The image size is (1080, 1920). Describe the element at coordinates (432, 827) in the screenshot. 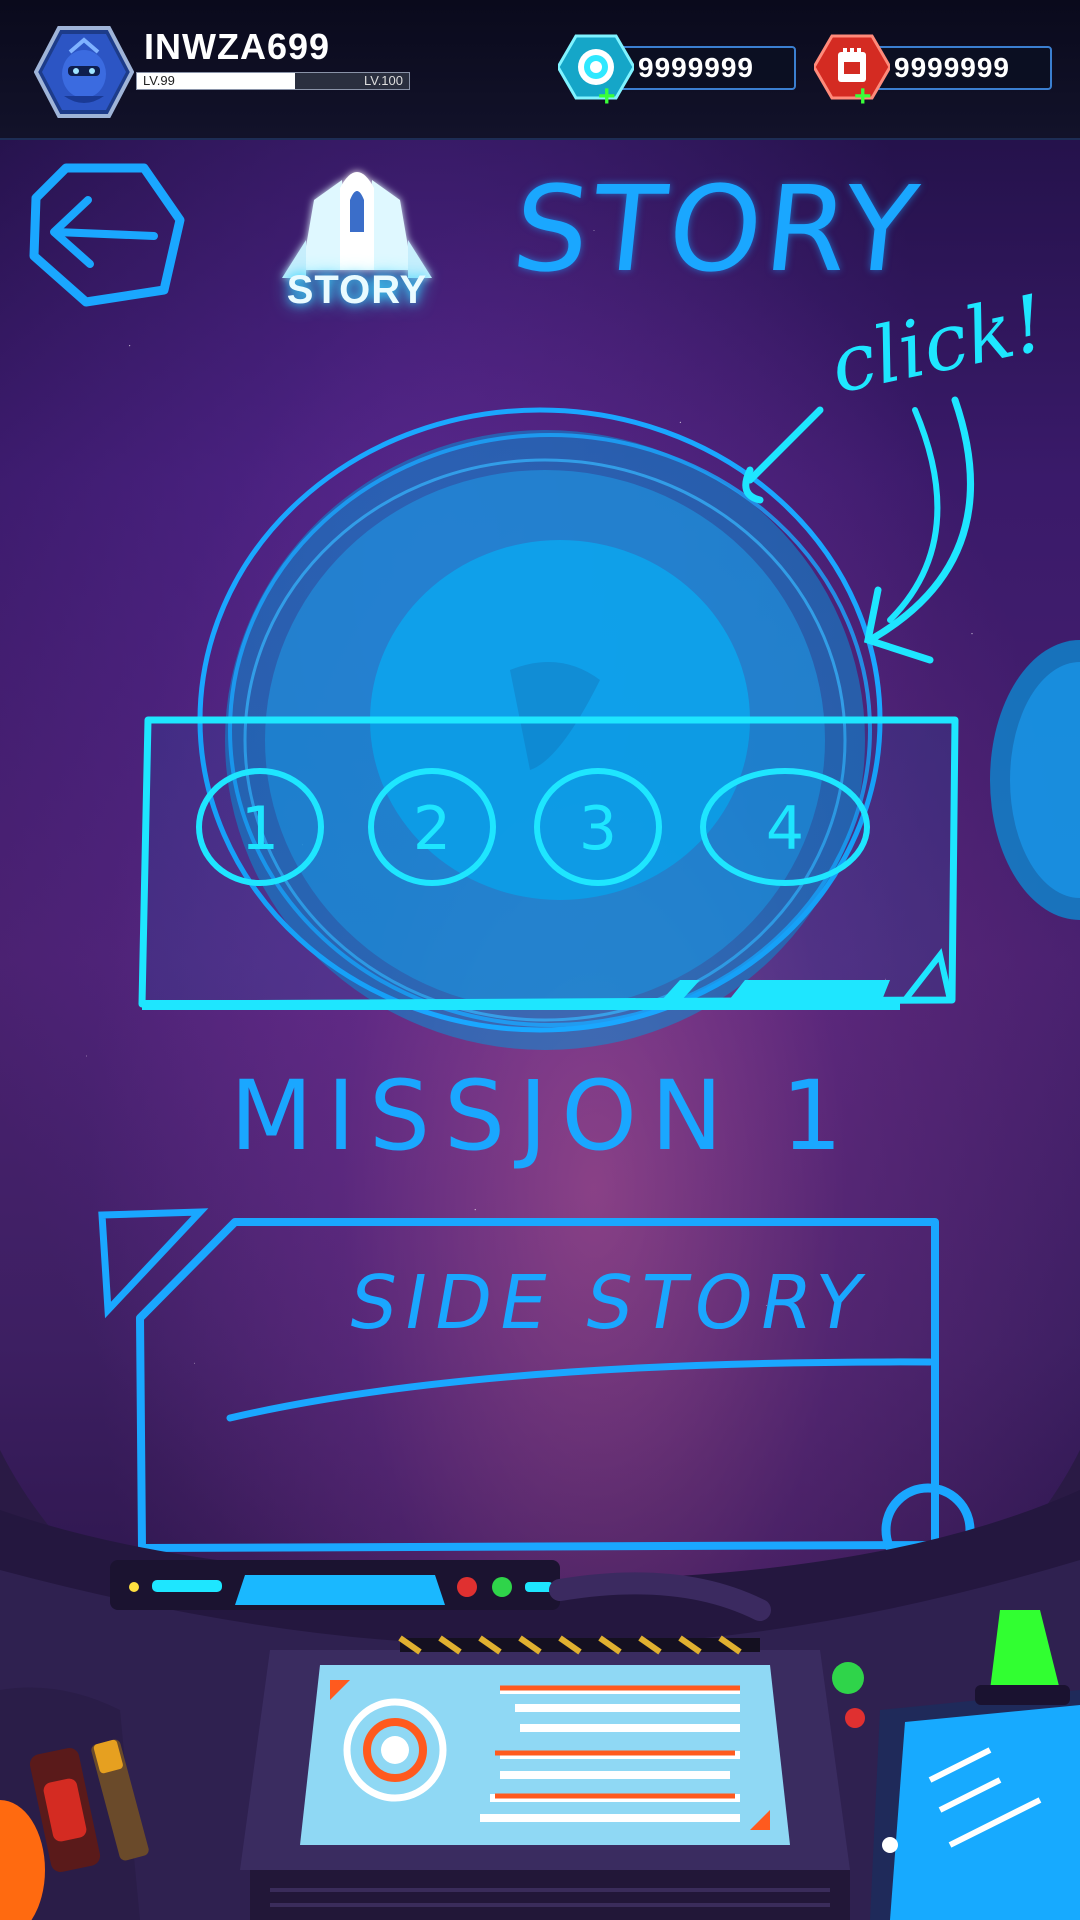

I see `chapter-2-button: 2` at that location.